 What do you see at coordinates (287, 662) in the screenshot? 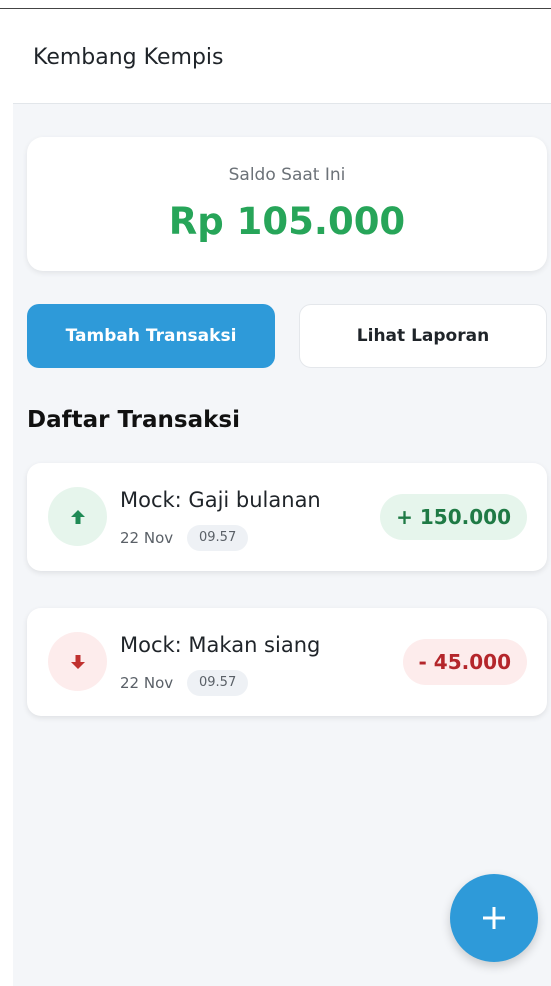
I see `transaction-item: Mock: Makan siang 22 Nov 09.57 - 45.000` at bounding box center [287, 662].